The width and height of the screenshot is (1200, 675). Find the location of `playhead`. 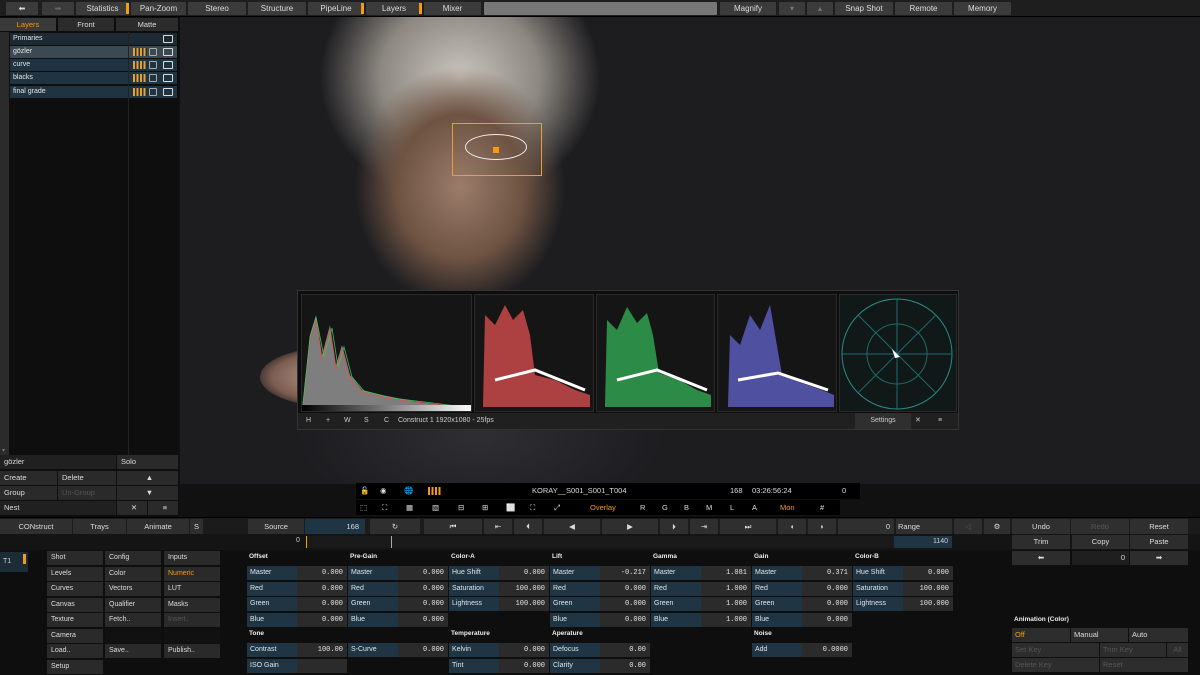

playhead is located at coordinates (391, 542).